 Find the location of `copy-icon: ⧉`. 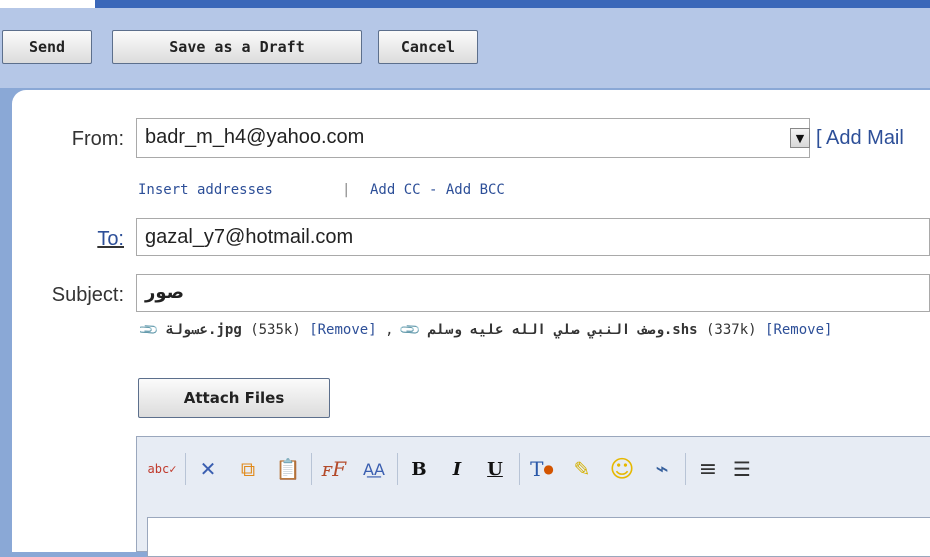

copy-icon: ⧉ is located at coordinates (248, 469).